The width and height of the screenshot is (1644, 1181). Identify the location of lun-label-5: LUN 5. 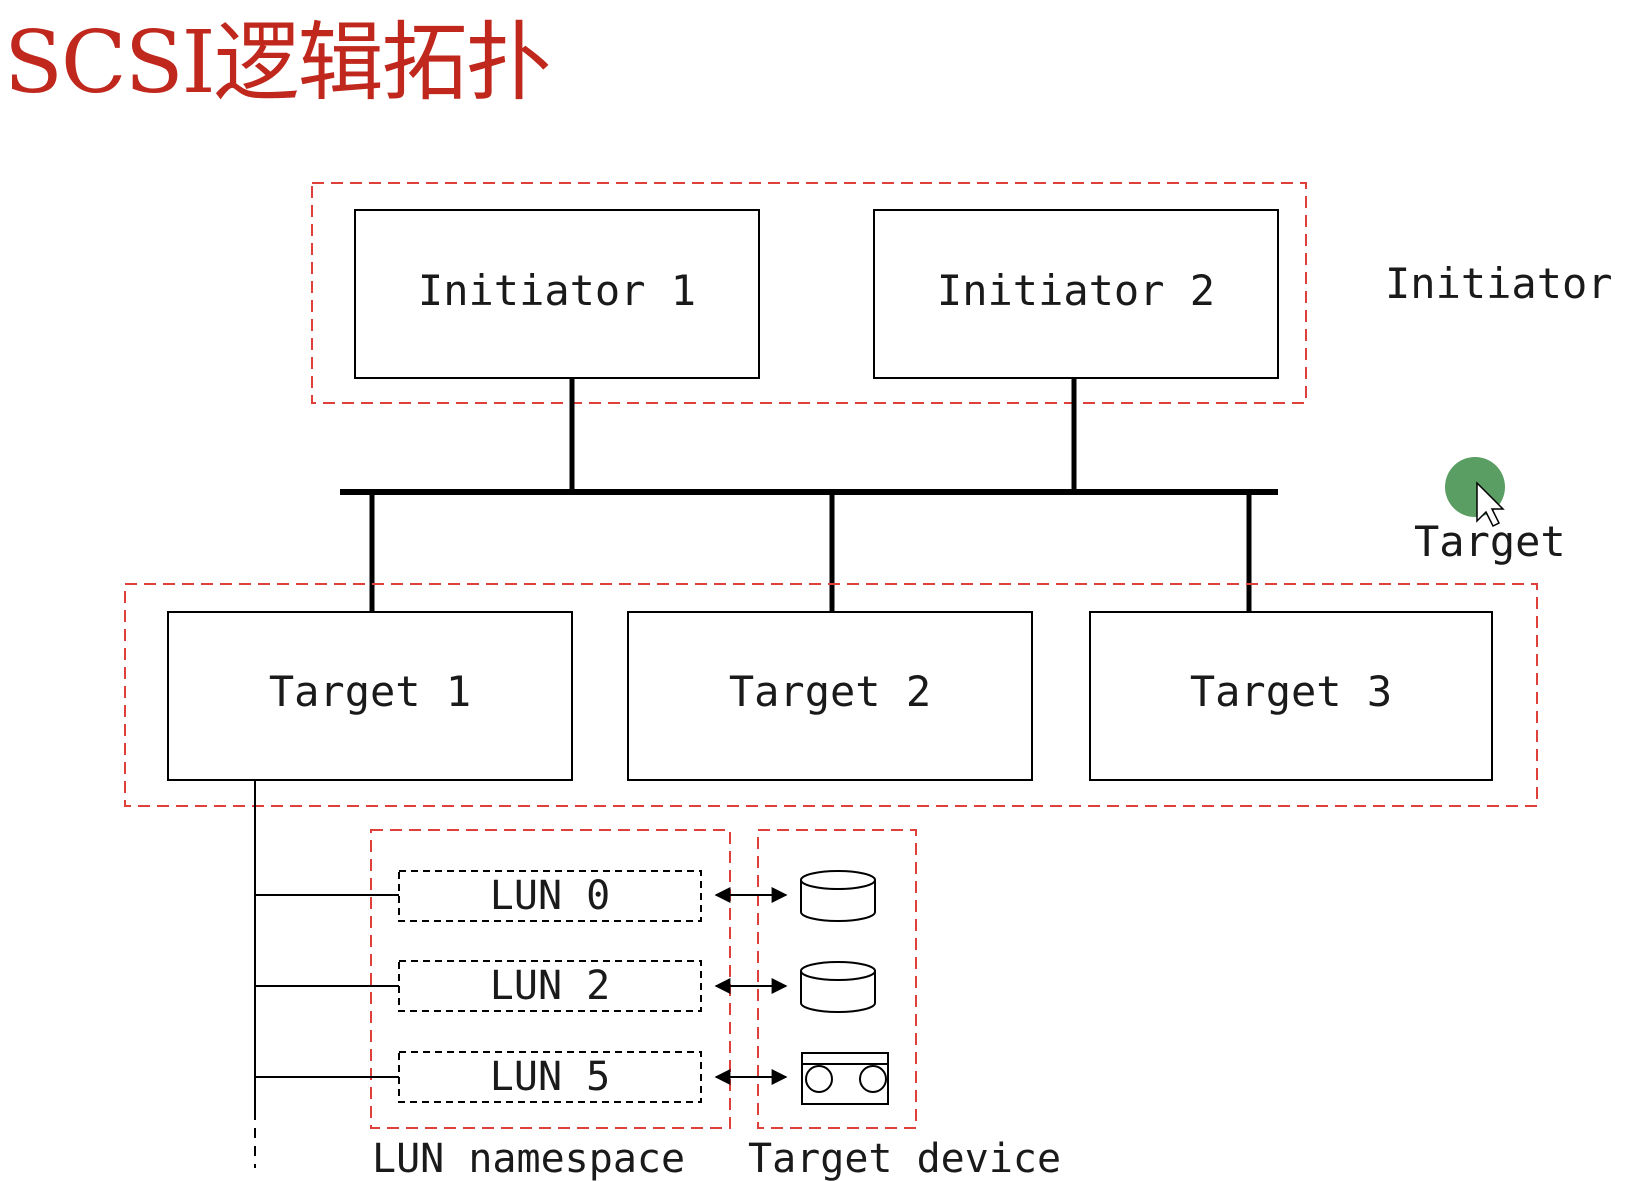
(550, 1077).